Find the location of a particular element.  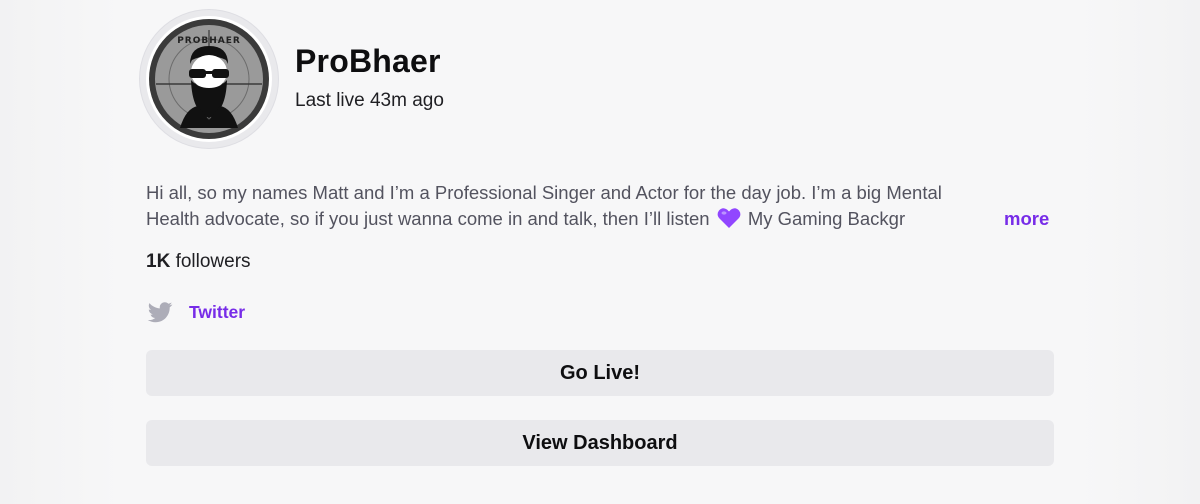

social-links: Twitter is located at coordinates (195, 312).